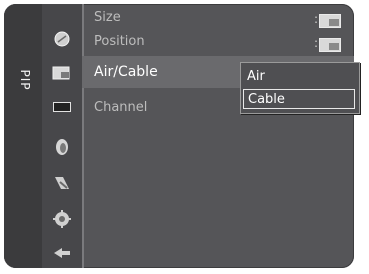 The height and width of the screenshot is (274, 369). Describe the element at coordinates (119, 41) in the screenshot. I see `position-label: Position` at that location.